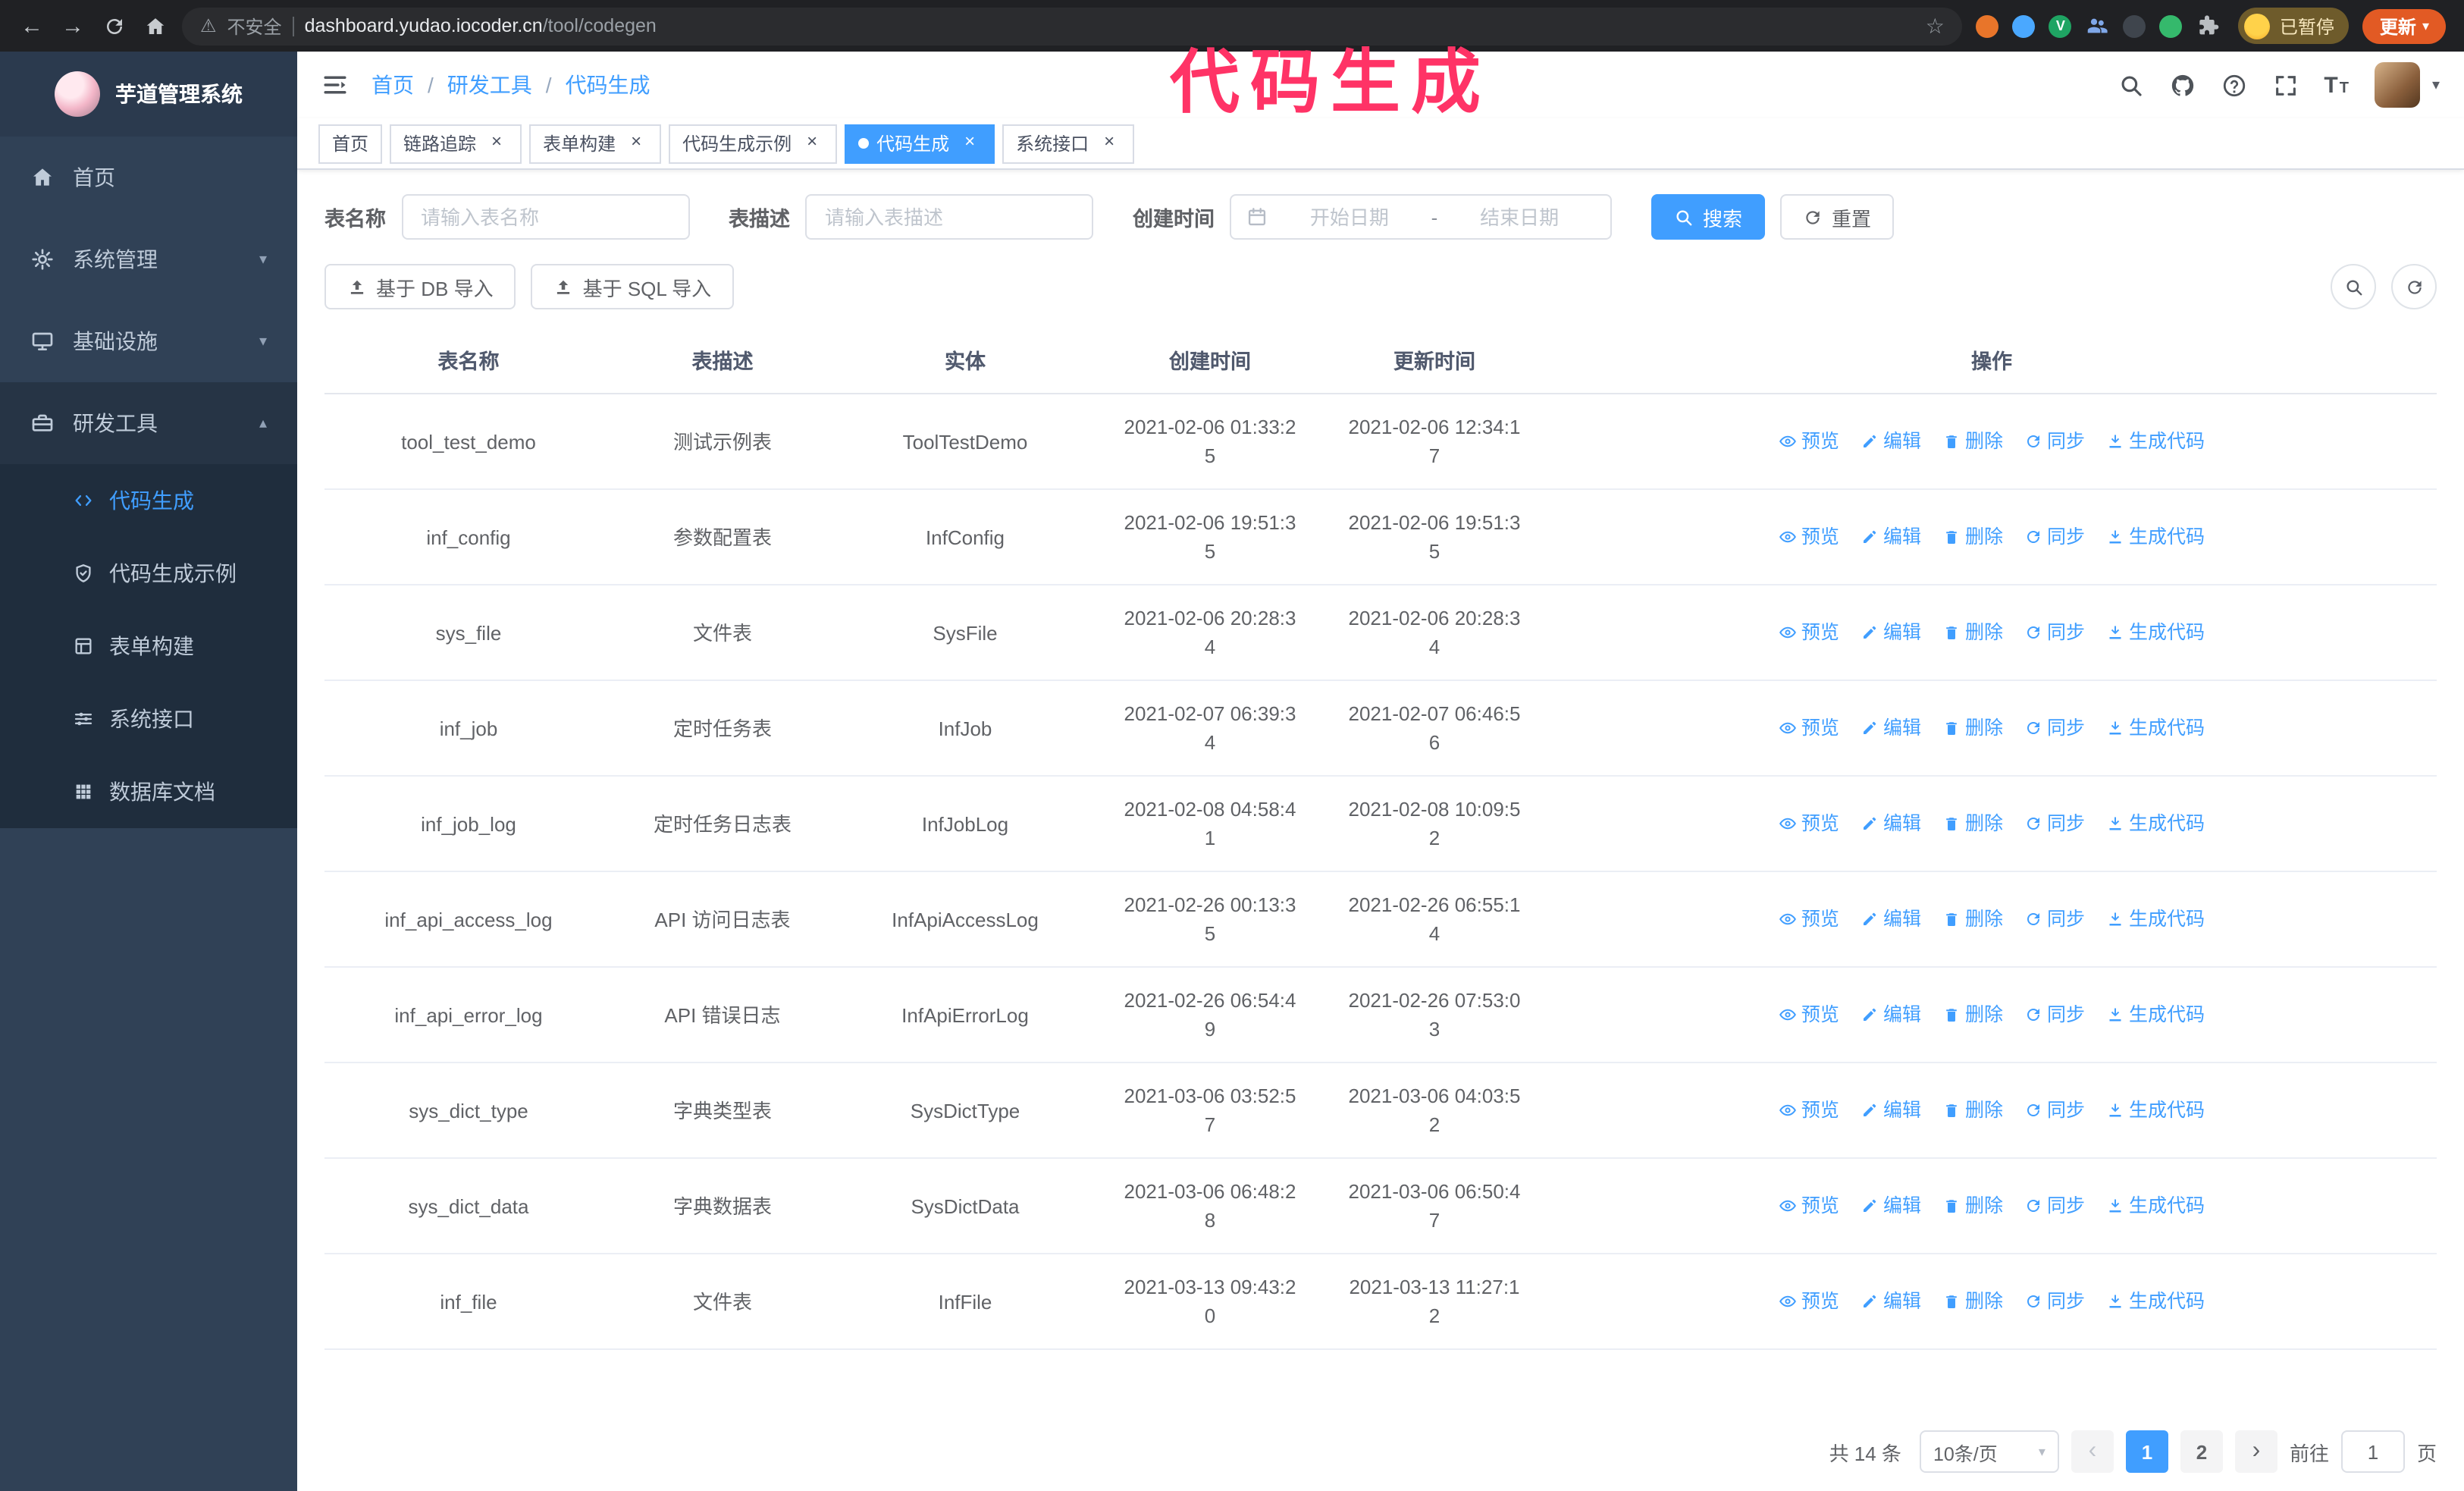  What do you see at coordinates (2337, 85) in the screenshot?
I see `font-size-icon: TT` at bounding box center [2337, 85].